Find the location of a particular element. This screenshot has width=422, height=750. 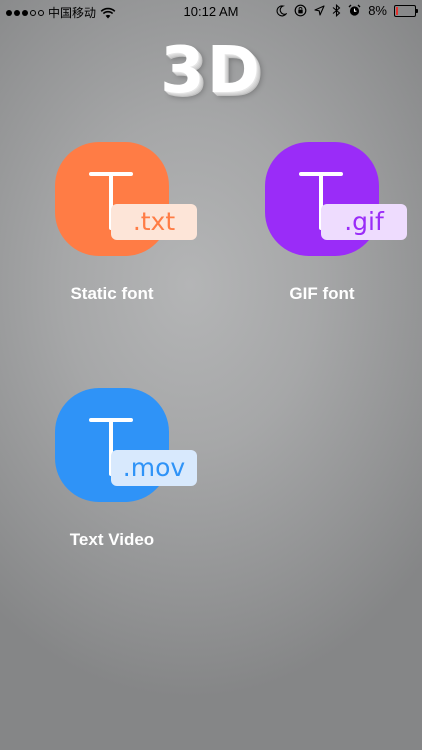

text-file-icon: .txt is located at coordinates (126, 199).